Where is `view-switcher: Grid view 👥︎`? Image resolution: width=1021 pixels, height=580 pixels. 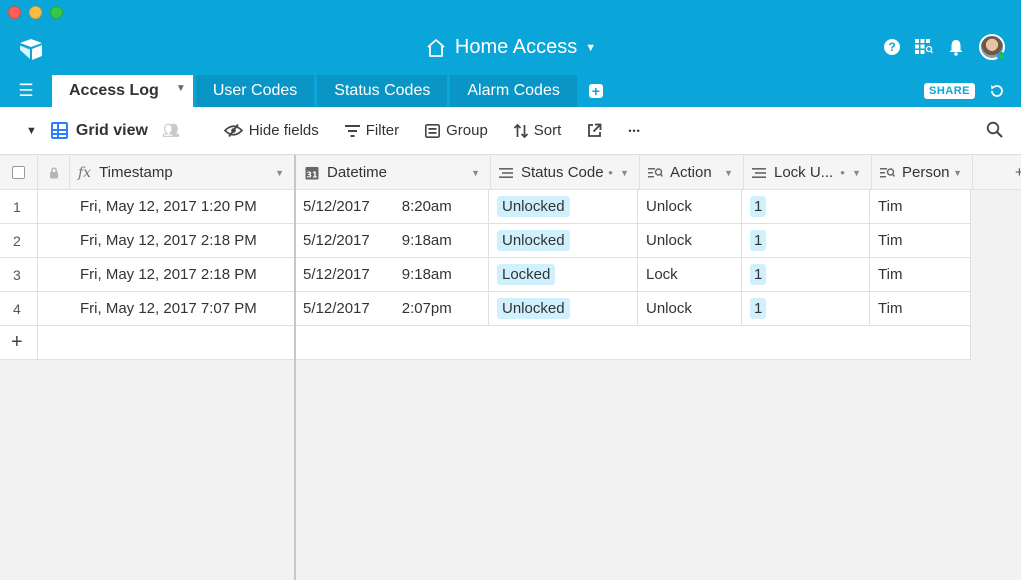 view-switcher: Grid view 👥︎ is located at coordinates (115, 131).